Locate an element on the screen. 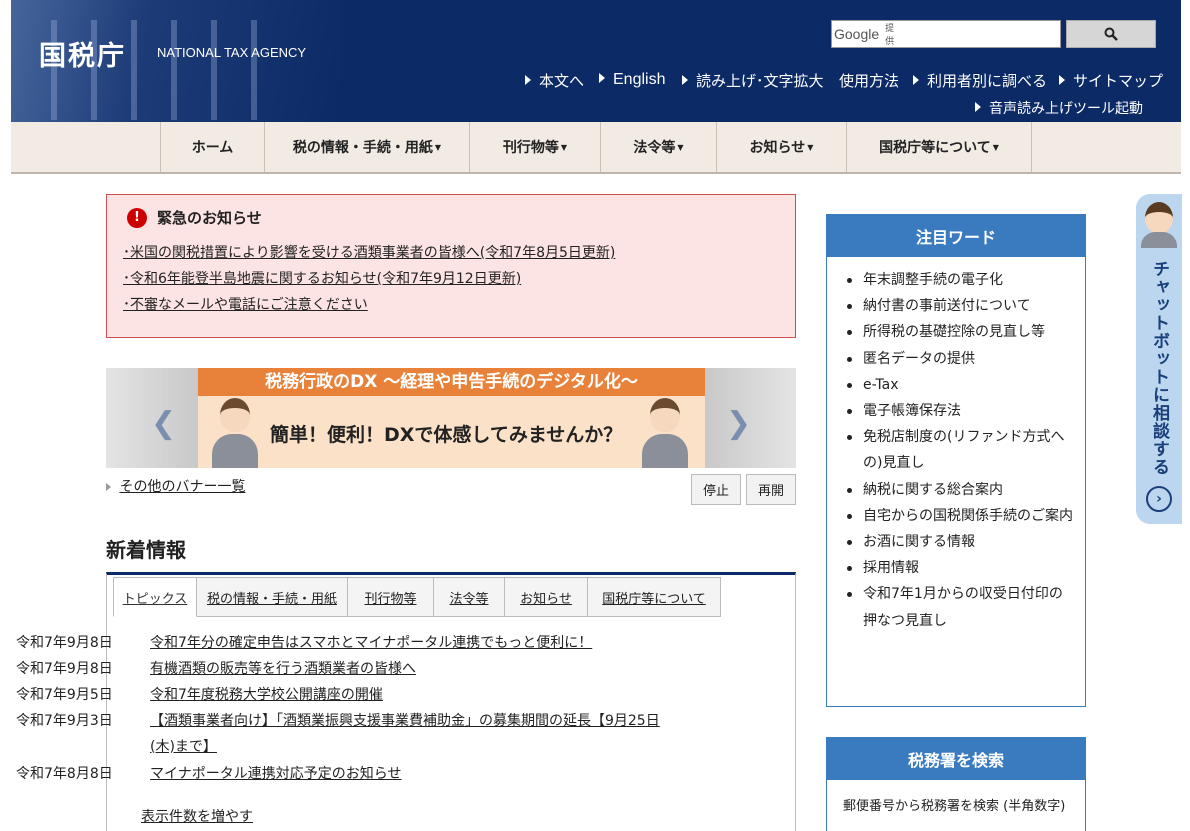 Image resolution: width=1190 pixels, height=831 pixels. keyword-link: 令和7年1月からの収受日付印の押なつ見直し is located at coordinates (960, 607).